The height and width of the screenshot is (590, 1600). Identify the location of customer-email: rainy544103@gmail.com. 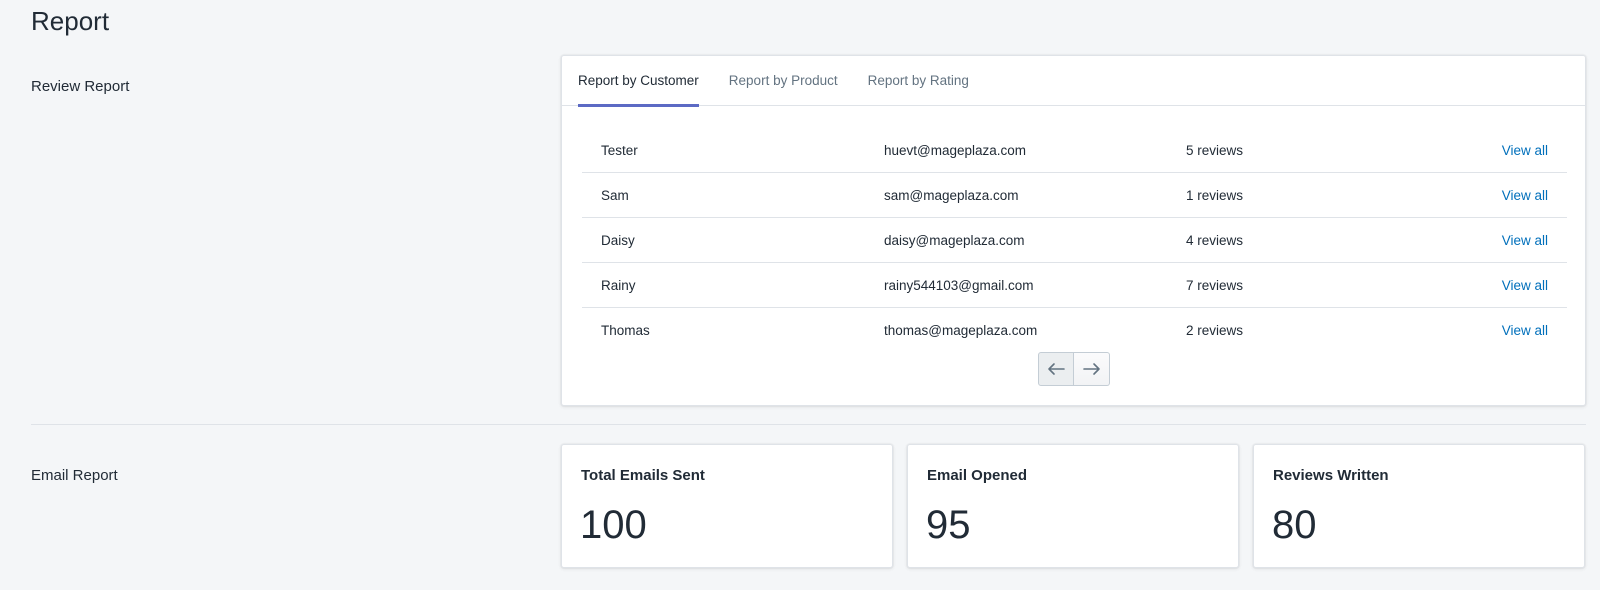
(959, 285).